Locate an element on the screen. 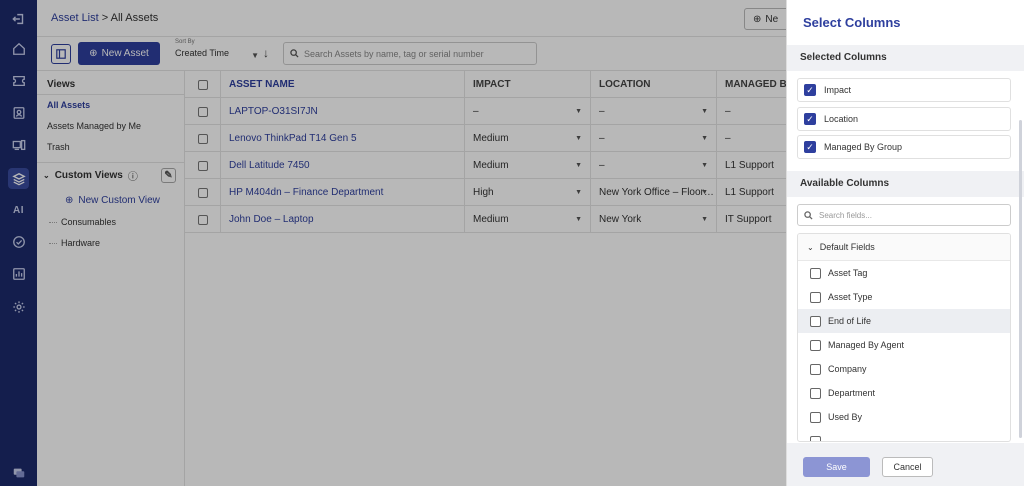  selected-column-item: ✓ Location is located at coordinates (904, 119).